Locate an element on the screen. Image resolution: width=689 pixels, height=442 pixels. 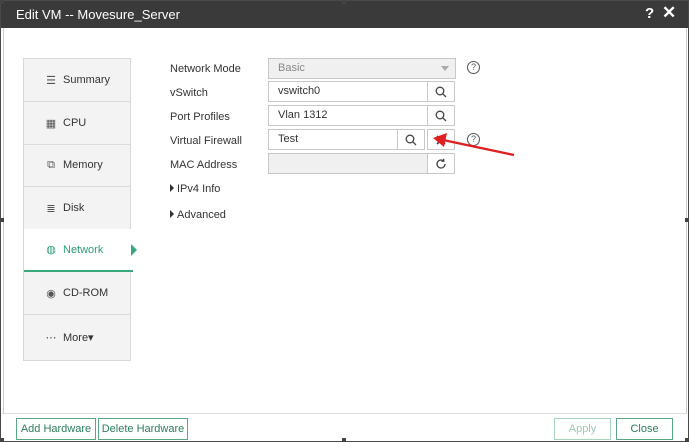
network-mode-label: Network Mode is located at coordinates (205, 69).